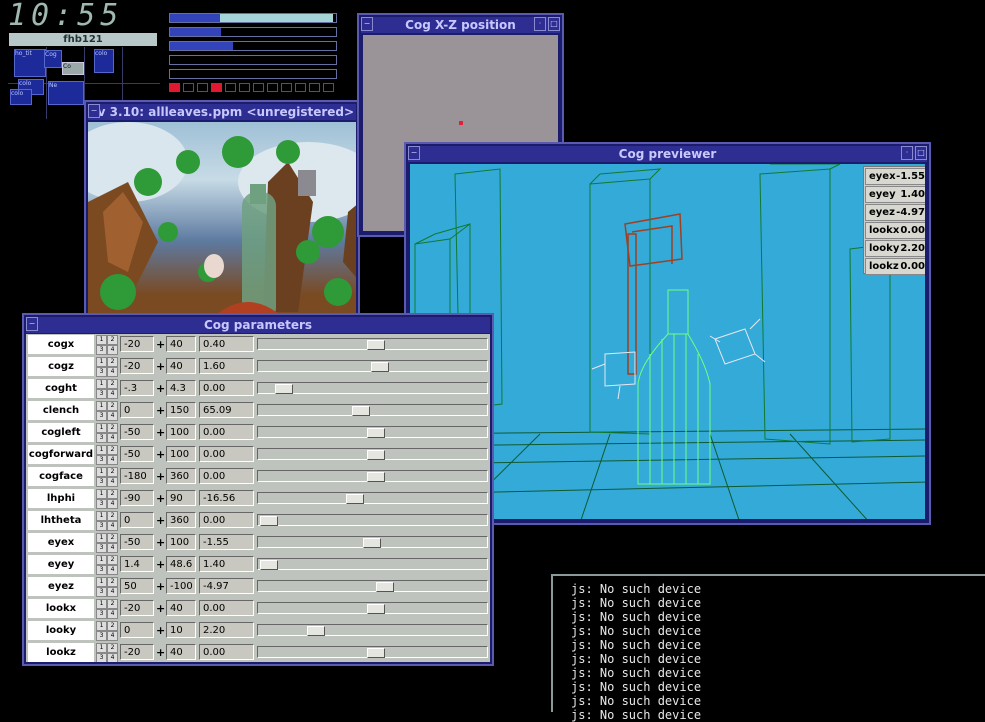 Image resolution: width=985 pixels, height=722 pixels. Describe the element at coordinates (226, 366) in the screenshot. I see `value-field: 1.60` at that location.